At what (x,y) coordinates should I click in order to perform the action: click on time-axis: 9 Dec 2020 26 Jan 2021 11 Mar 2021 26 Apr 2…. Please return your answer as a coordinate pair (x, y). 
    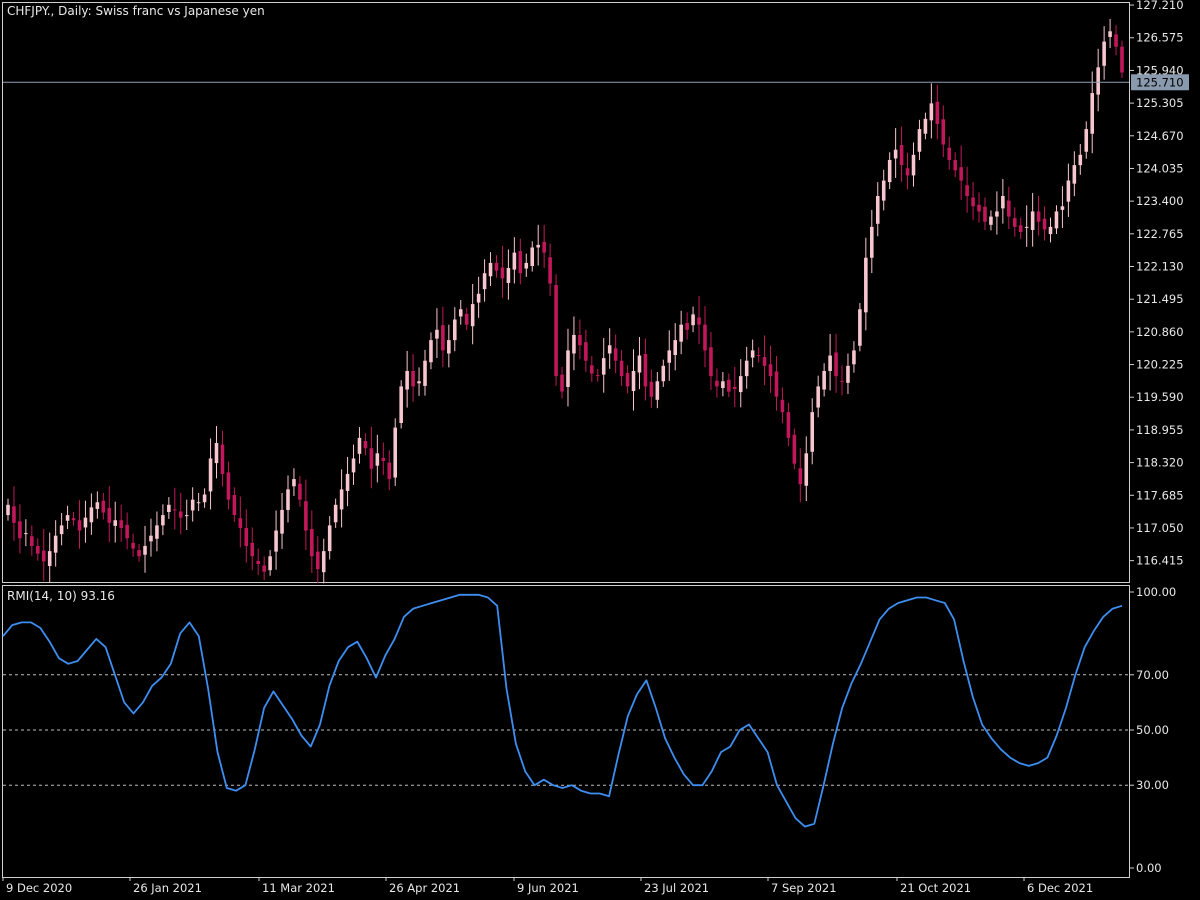
    Looking at the image, I should click on (547, 886).